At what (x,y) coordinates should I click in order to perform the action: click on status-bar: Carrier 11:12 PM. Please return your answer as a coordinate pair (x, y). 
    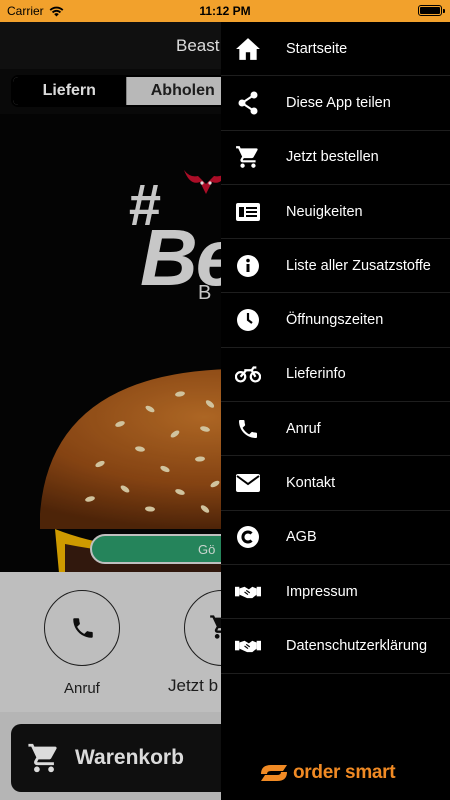
    Looking at the image, I should click on (225, 11).